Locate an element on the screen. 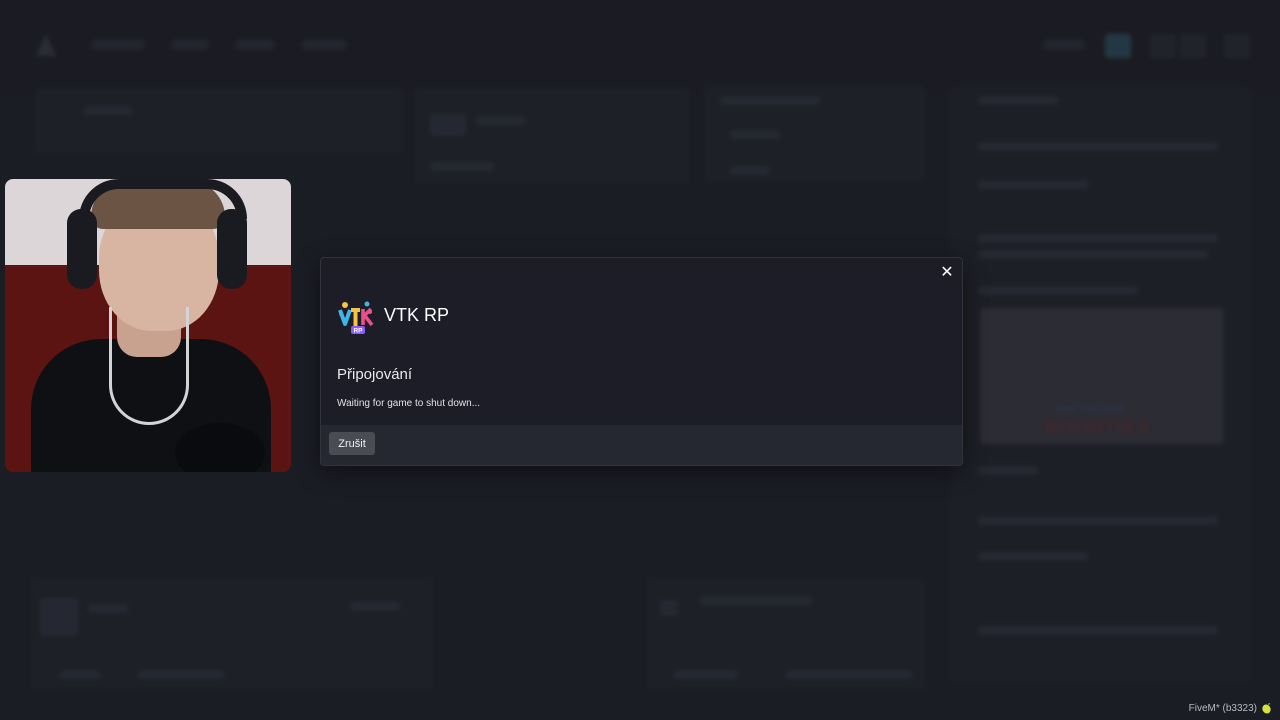 This screenshot has height=720, width=1280. version-label: FiveM* (b3323) is located at coordinates (1230, 708).